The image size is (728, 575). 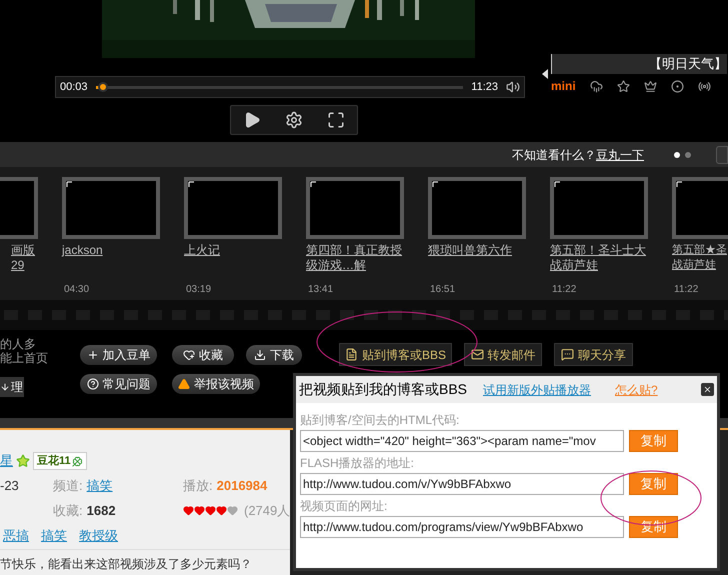 What do you see at coordinates (599, 260) in the screenshot?
I see `video-title-link: 第五部！圣斗士大战葫芦娃` at bounding box center [599, 260].